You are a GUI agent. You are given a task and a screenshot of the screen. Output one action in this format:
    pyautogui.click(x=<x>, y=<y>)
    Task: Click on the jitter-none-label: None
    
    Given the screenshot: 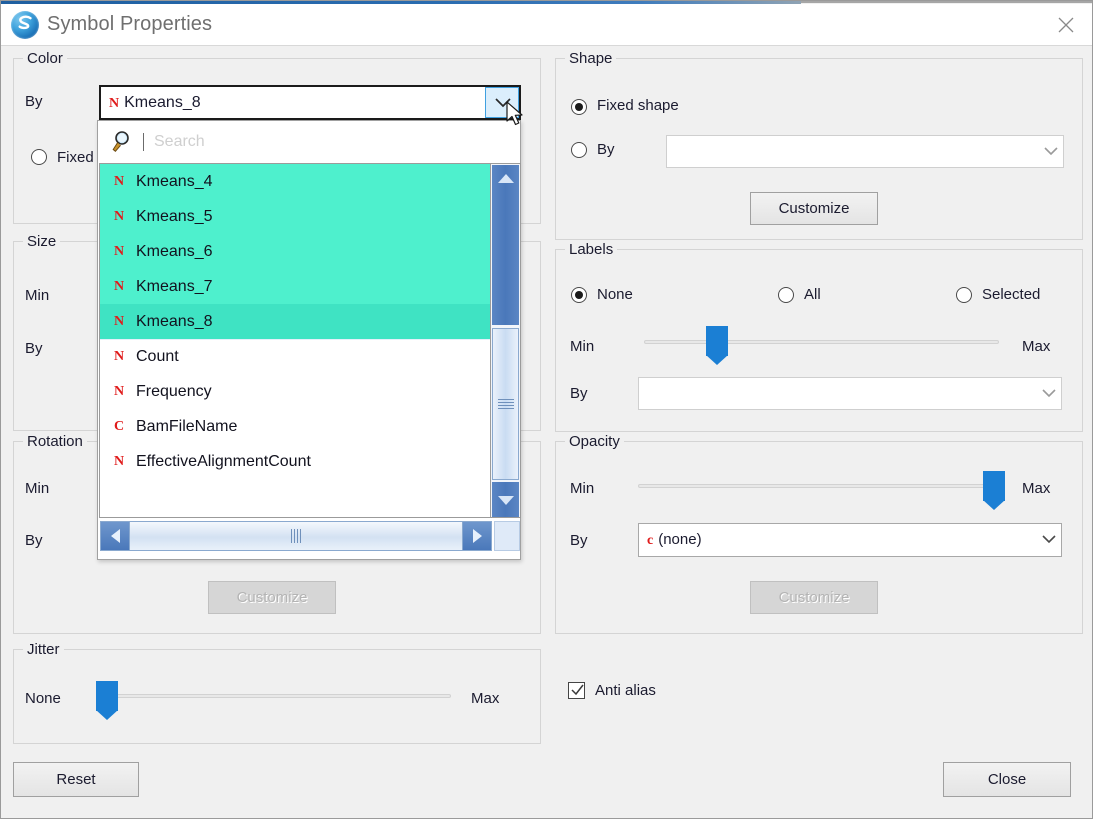 What is the action you would take?
    pyautogui.click(x=43, y=698)
    